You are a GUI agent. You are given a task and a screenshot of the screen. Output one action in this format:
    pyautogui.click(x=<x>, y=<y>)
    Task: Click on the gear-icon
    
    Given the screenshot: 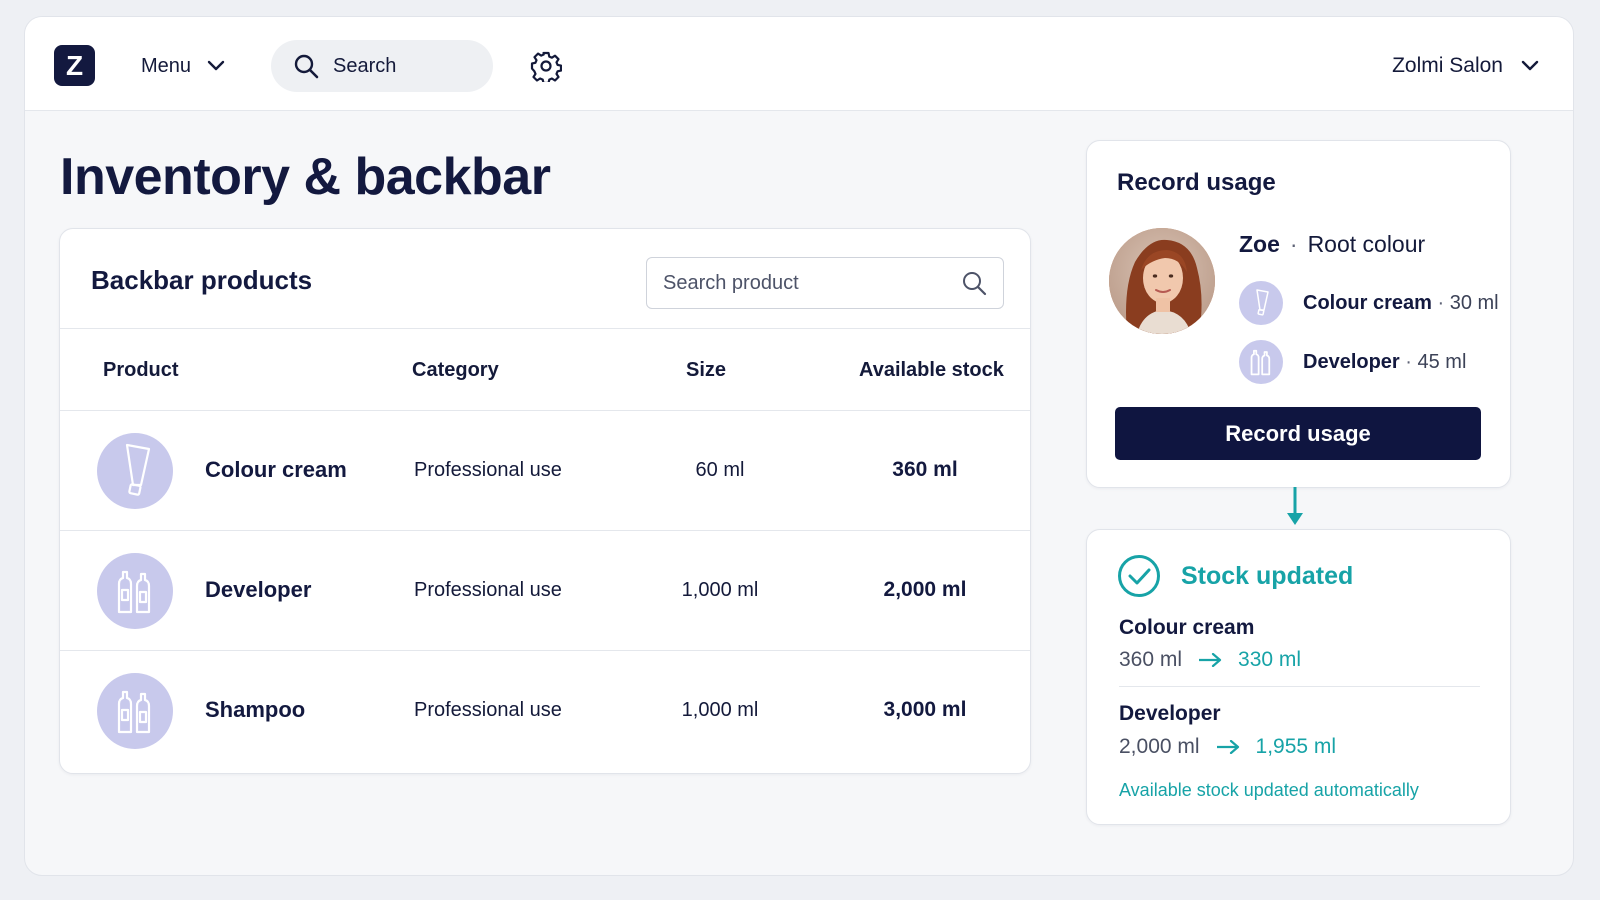 What is the action you would take?
    pyautogui.click(x=546, y=66)
    